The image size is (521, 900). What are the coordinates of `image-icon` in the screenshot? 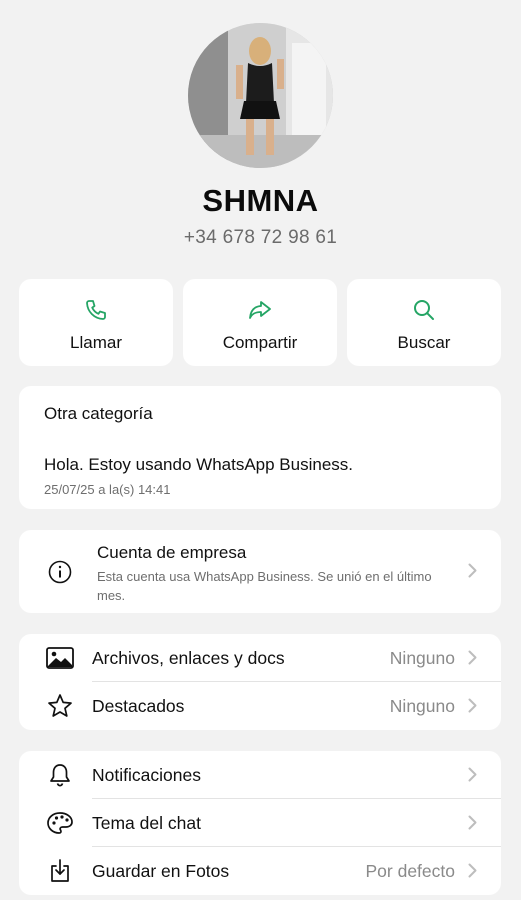 It's located at (60, 658).